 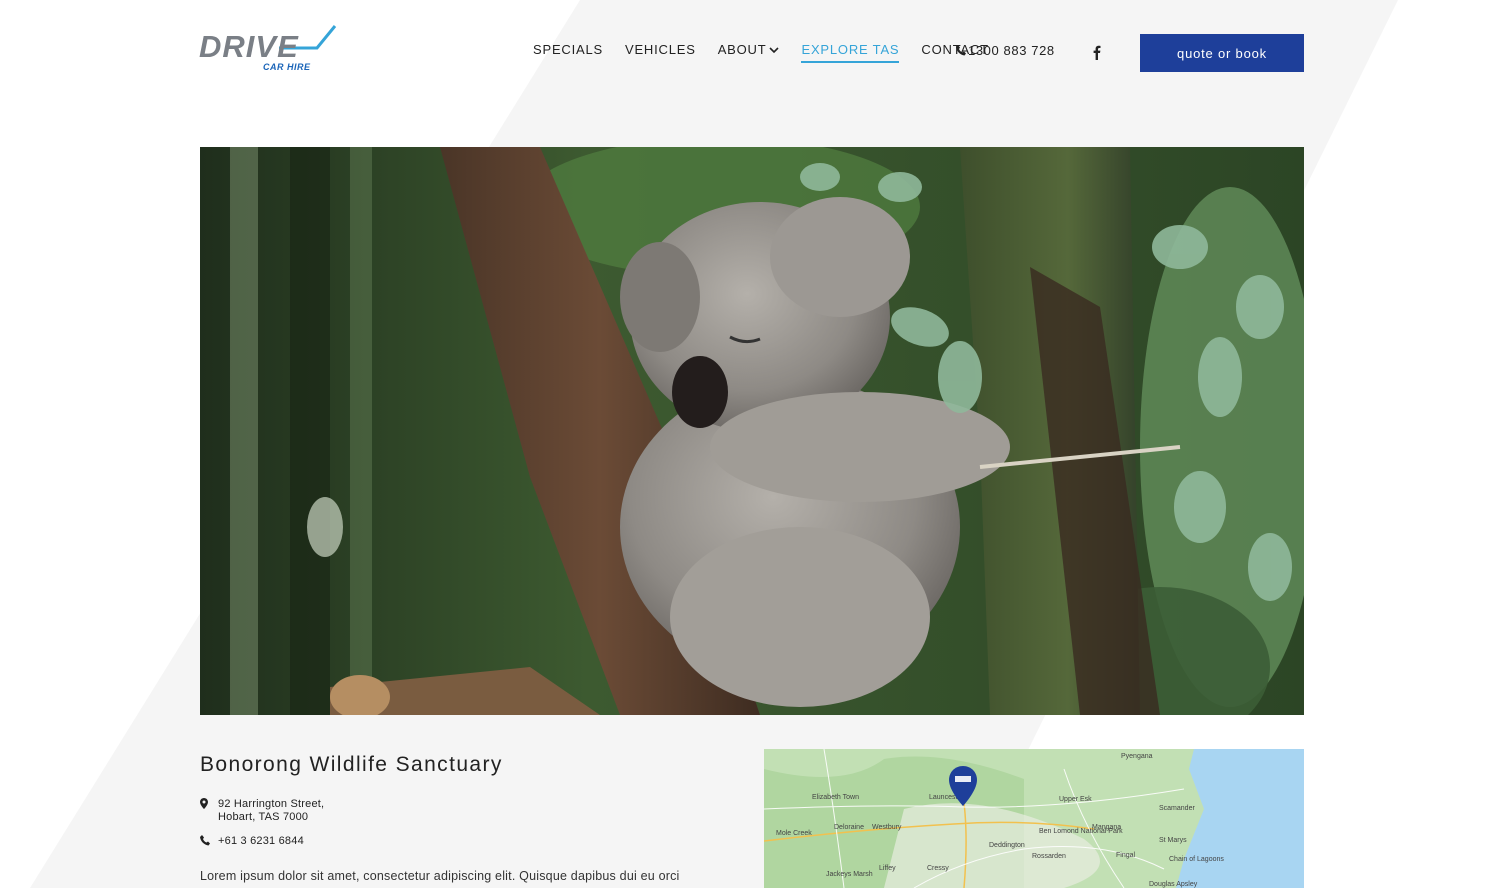 I want to click on drive-car-hire-logo: DRIVE CAR HIRE, so click(x=268, y=49).